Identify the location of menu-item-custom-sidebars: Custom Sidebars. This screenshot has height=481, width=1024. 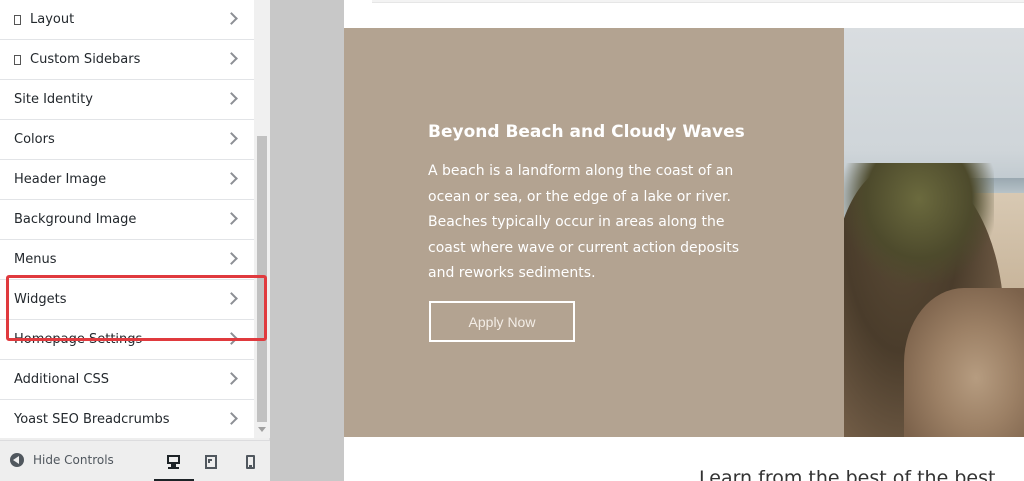
(127, 60).